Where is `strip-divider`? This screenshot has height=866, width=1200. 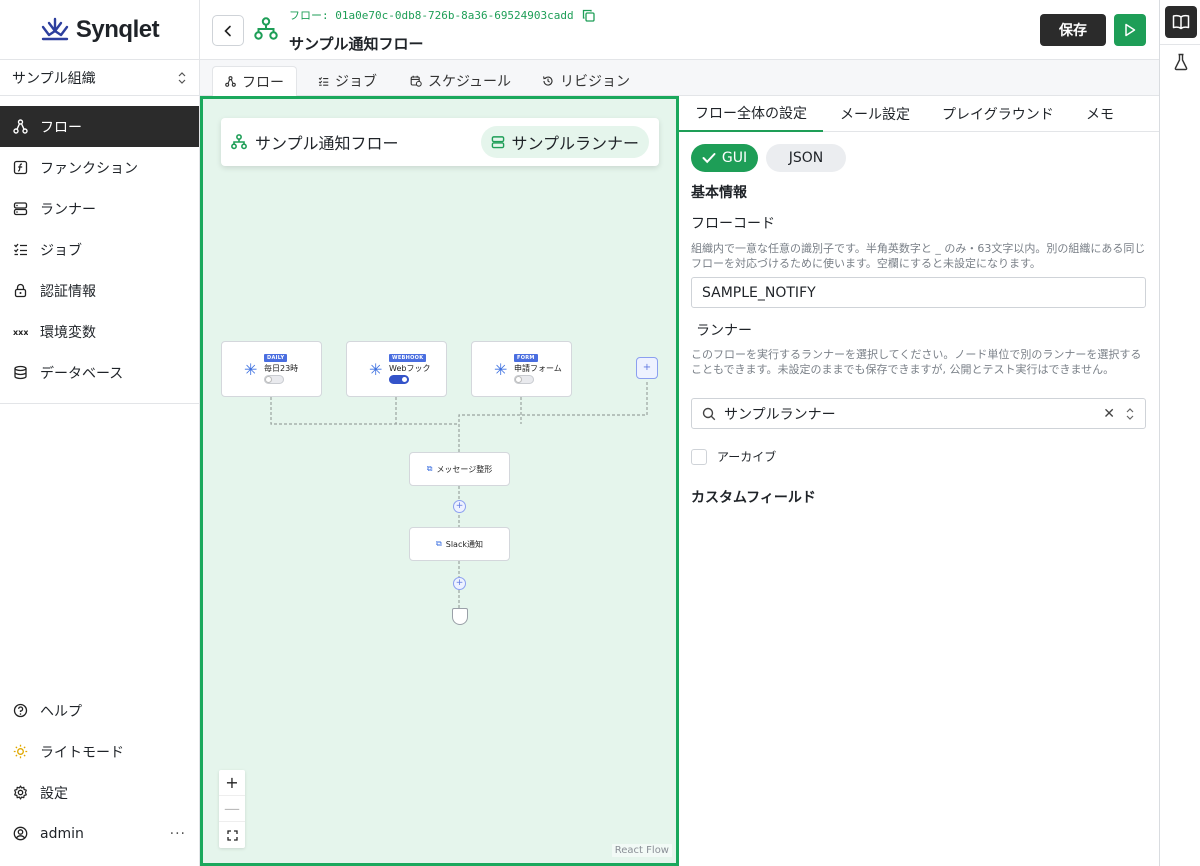 strip-divider is located at coordinates (1180, 44).